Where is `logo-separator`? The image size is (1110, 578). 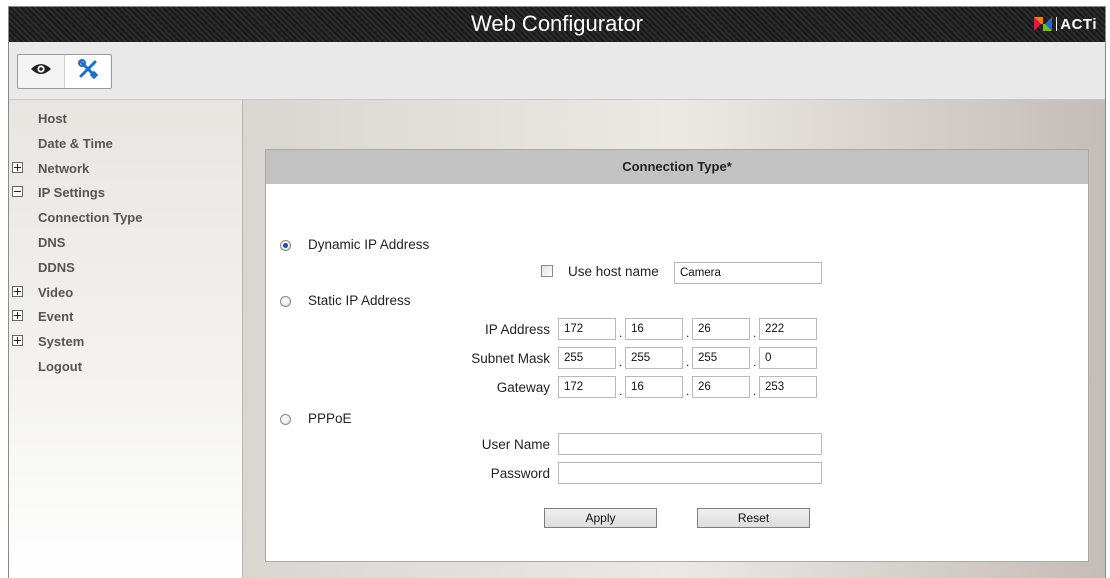 logo-separator is located at coordinates (1057, 24).